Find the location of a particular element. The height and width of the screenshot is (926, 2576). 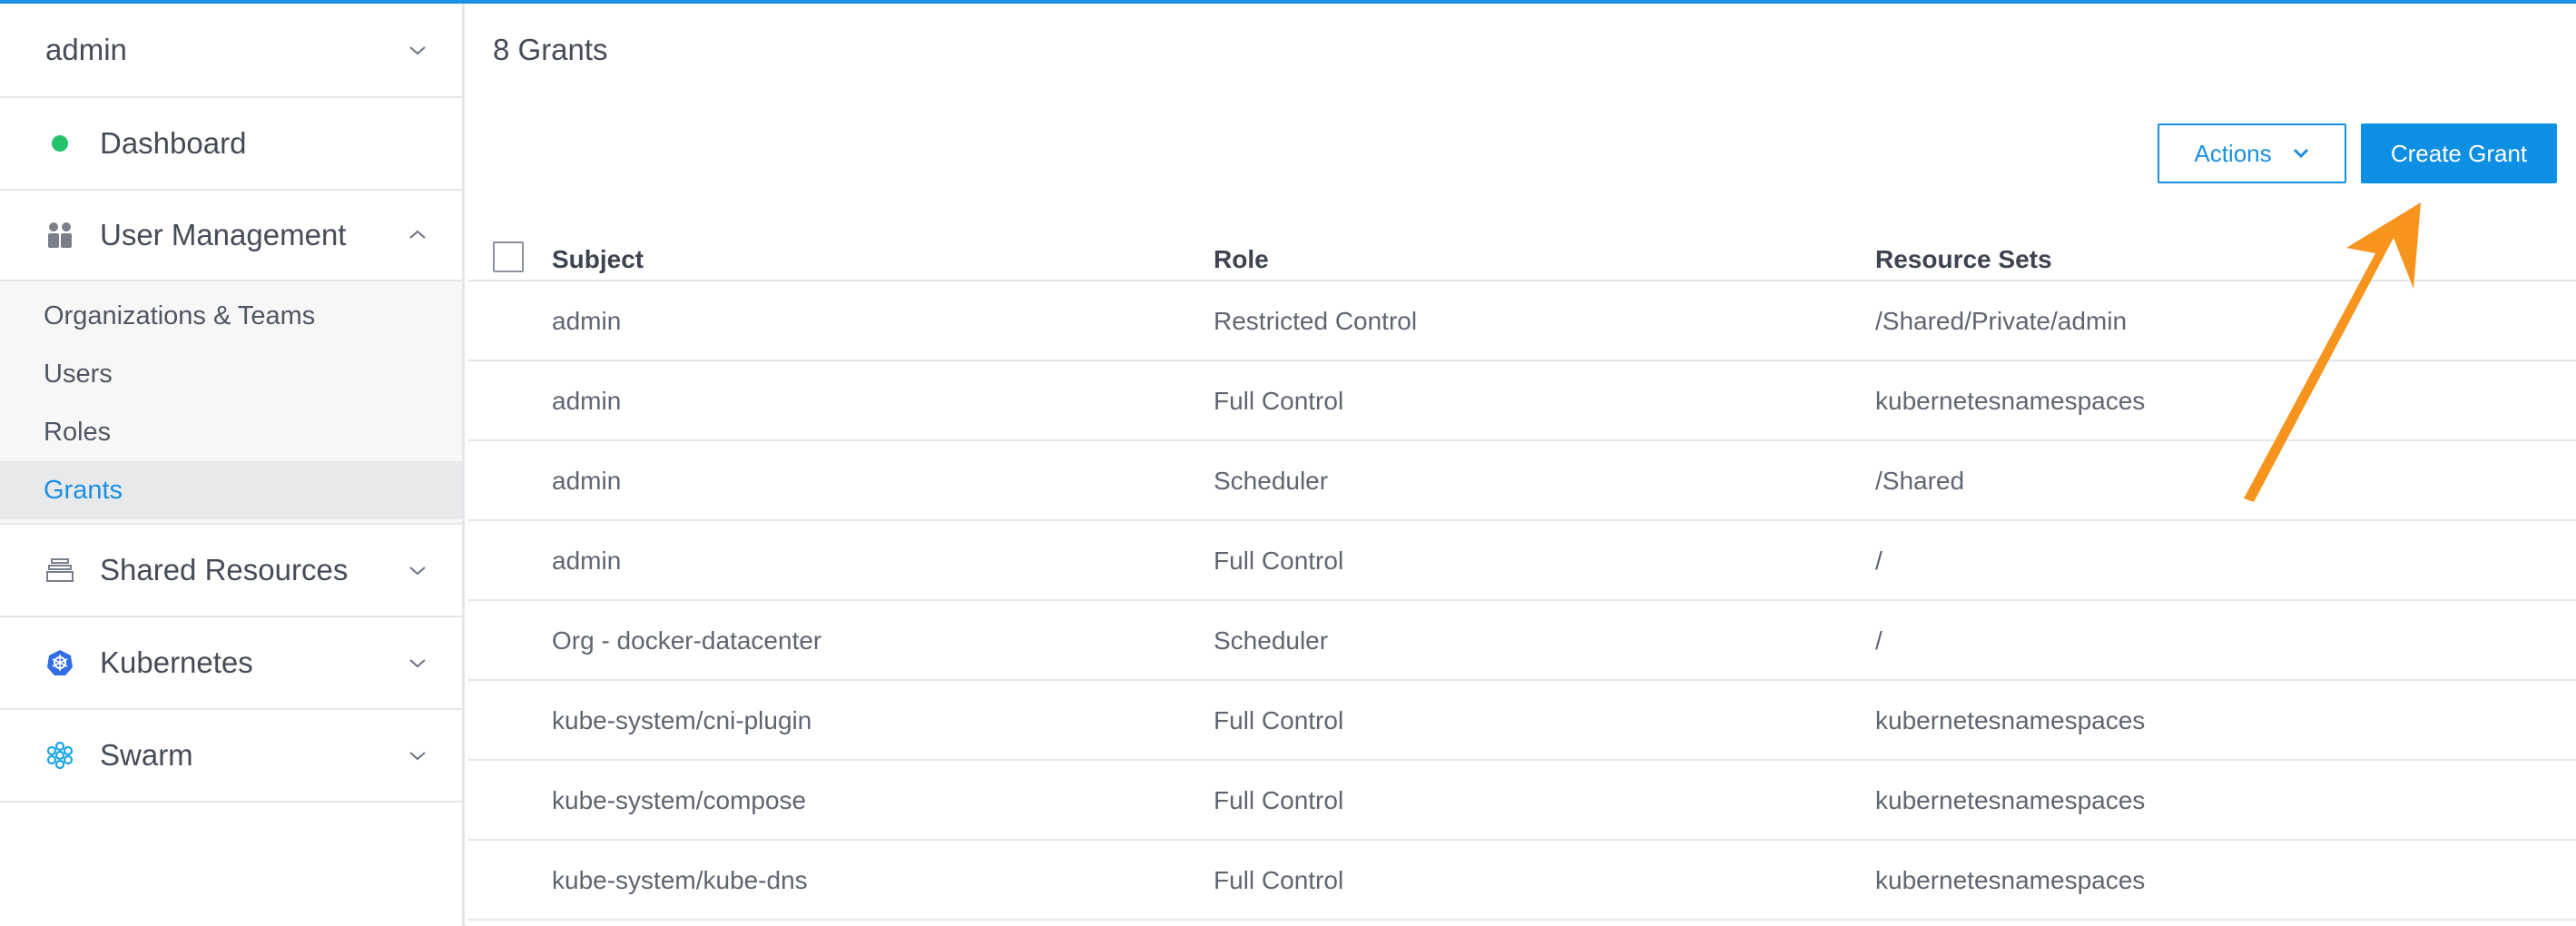

sidebar-item-label: Swarm is located at coordinates (146, 755).